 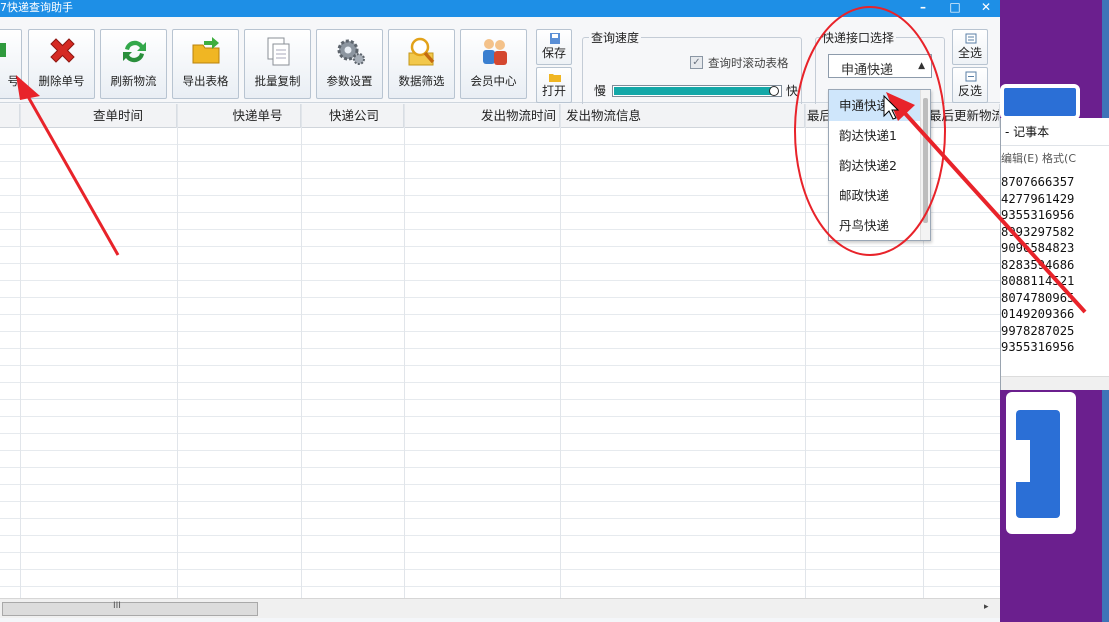 I want to click on notepad-line: 8993297582, so click(x=1038, y=231).